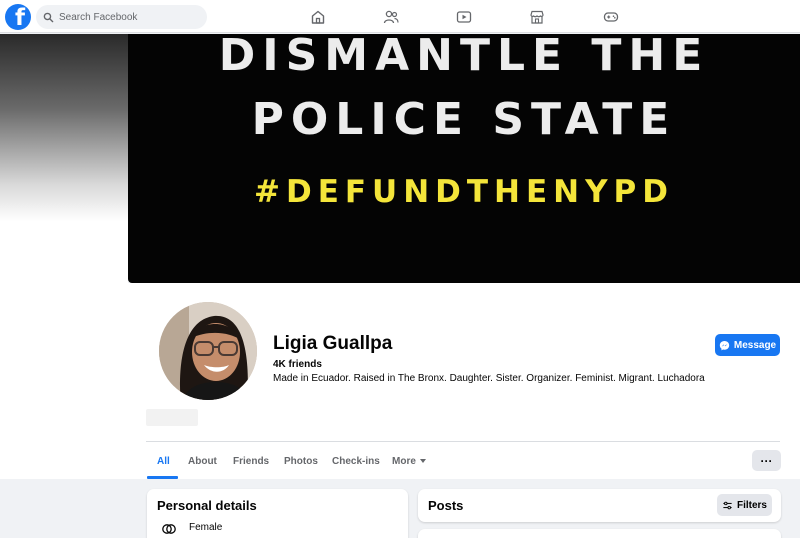 The image size is (800, 538). I want to click on filters-button: Filters, so click(744, 505).